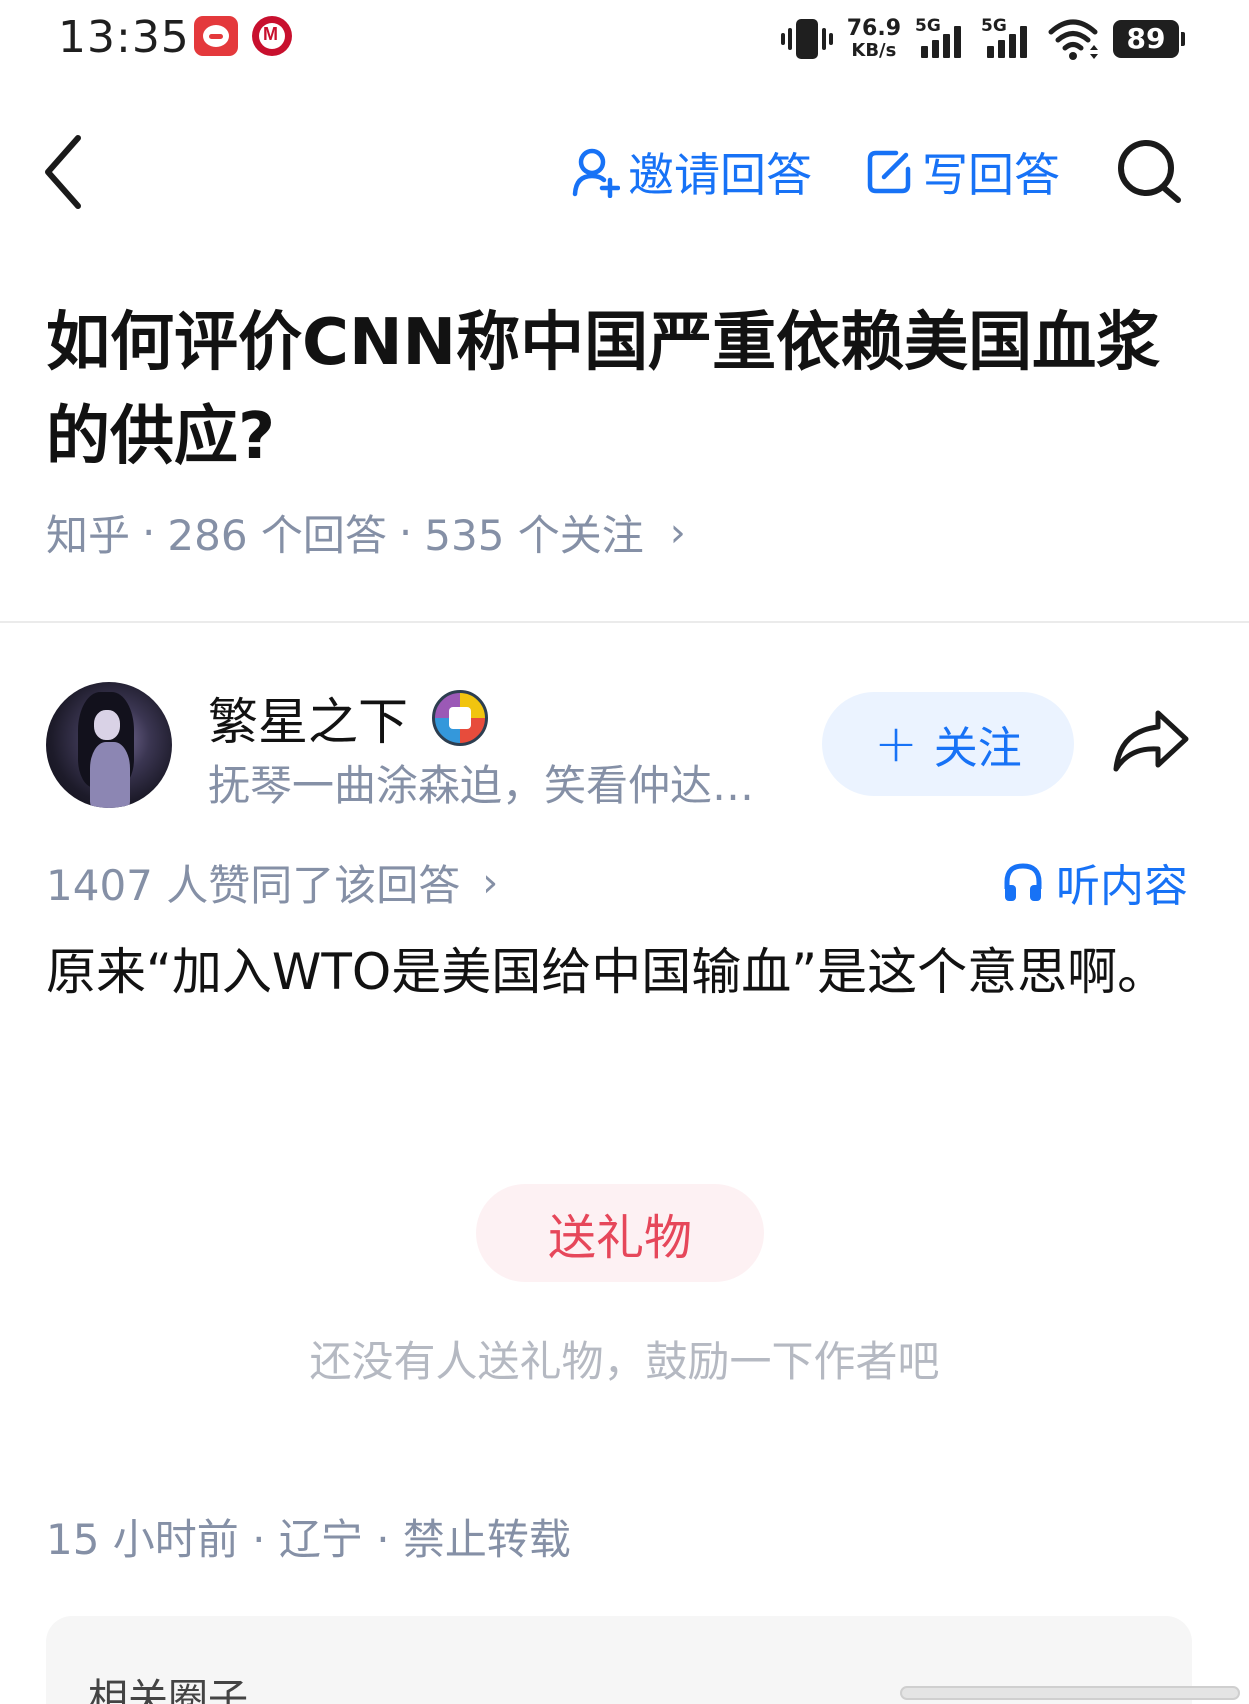  Describe the element at coordinates (1151, 741) in the screenshot. I see `share-icon` at that location.